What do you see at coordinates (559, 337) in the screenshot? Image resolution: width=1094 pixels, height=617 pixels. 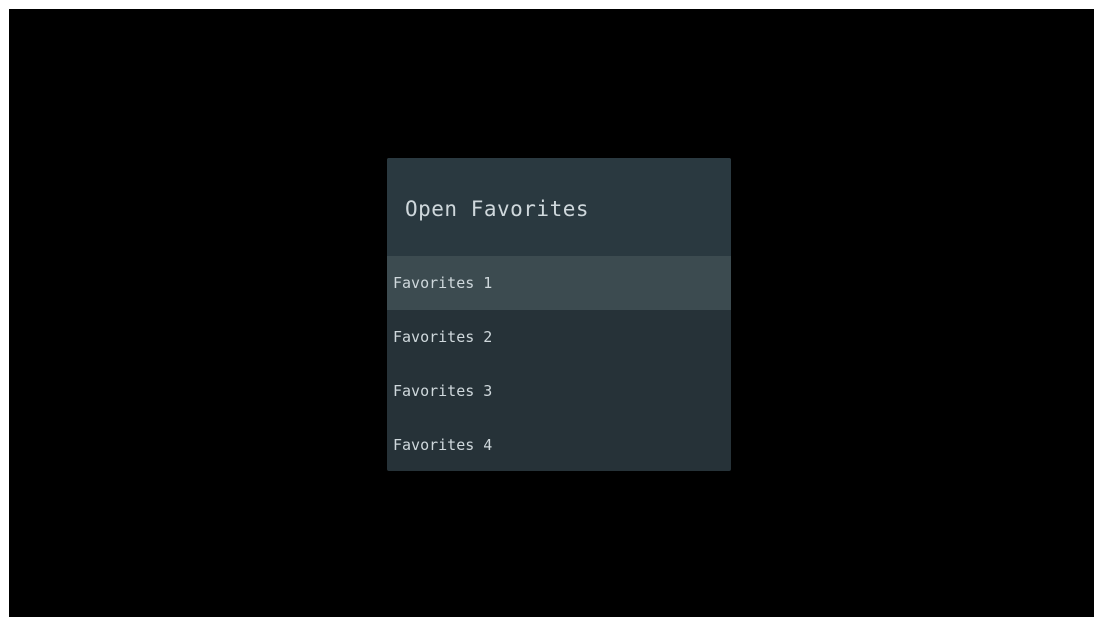 I see `list-item-favorites-2: Favorites 2` at bounding box center [559, 337].